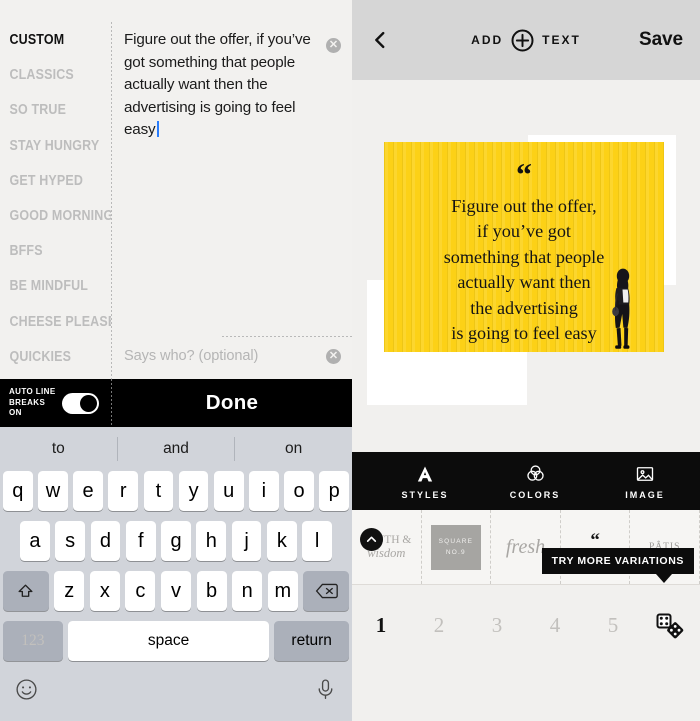 Image resolution: width=700 pixels, height=721 pixels. What do you see at coordinates (645, 494) in the screenshot?
I see `tab-label: IMAGE` at bounding box center [645, 494].